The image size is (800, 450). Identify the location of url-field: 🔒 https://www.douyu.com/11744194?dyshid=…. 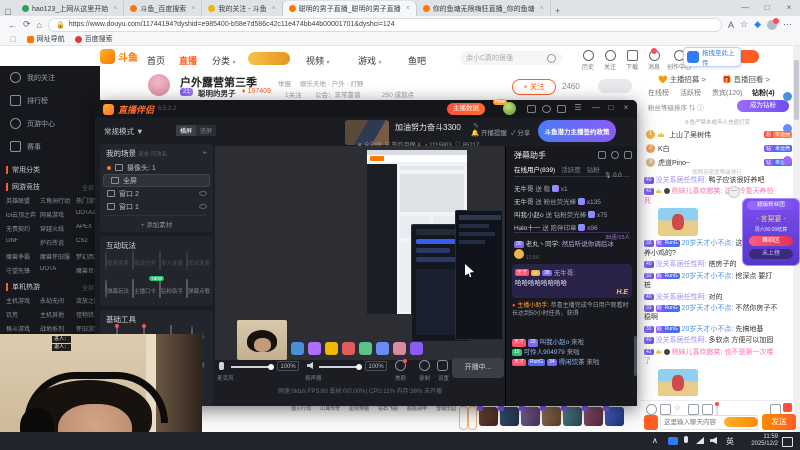
(384, 24).